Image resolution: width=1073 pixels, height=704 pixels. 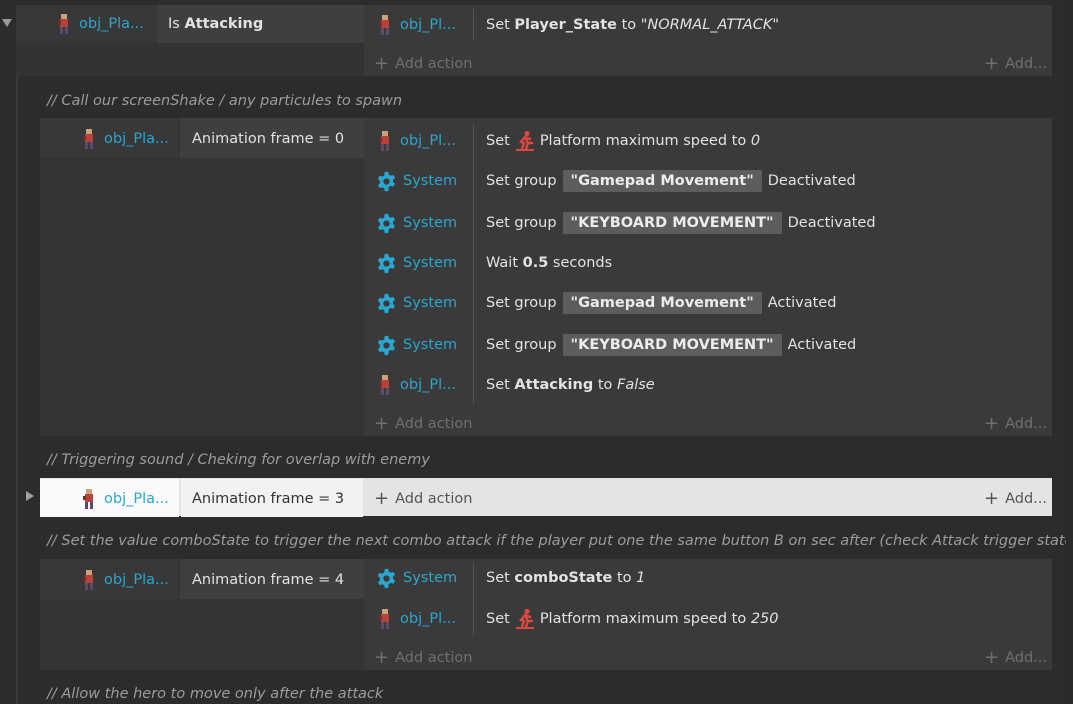 I want to click on action-text: Set group "KEYBOARD MOVEMENT" Deactivated, so click(x=681, y=223).